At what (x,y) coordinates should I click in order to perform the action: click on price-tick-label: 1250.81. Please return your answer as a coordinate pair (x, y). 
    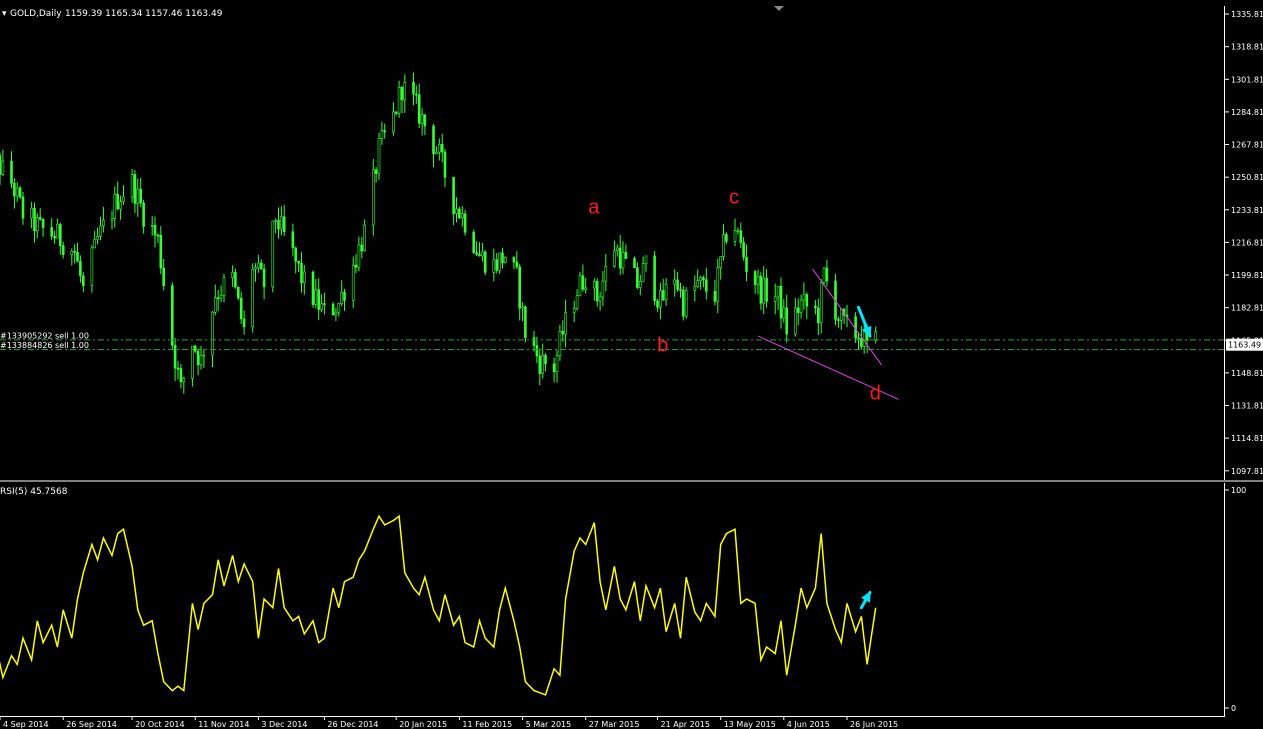
    Looking at the image, I should click on (1247, 177).